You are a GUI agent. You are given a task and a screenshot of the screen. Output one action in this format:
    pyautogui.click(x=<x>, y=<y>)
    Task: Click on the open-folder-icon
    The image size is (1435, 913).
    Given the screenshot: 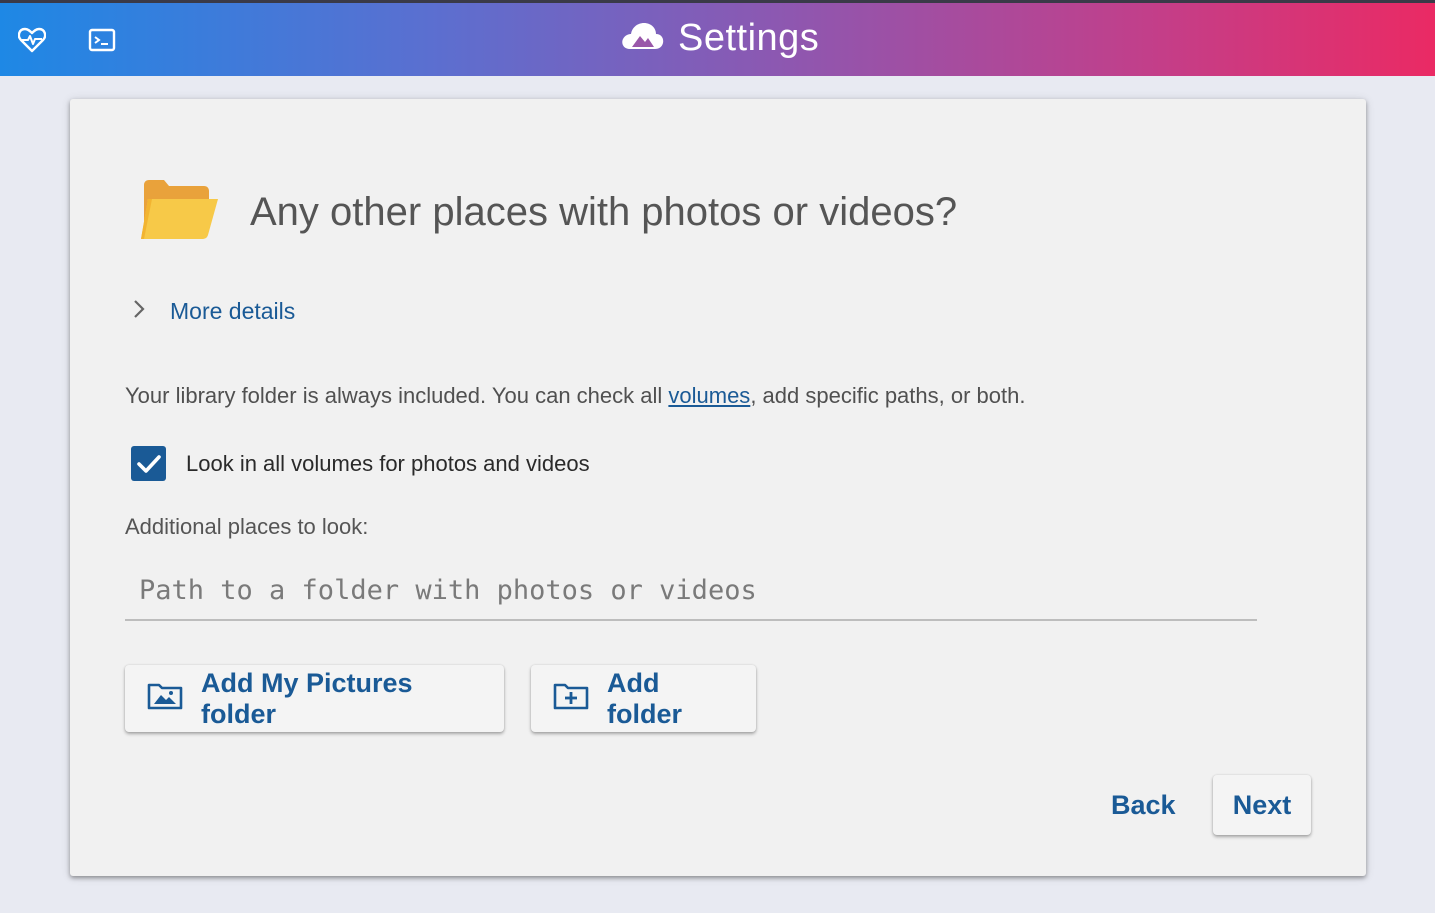 What is the action you would take?
    pyautogui.click(x=179, y=212)
    